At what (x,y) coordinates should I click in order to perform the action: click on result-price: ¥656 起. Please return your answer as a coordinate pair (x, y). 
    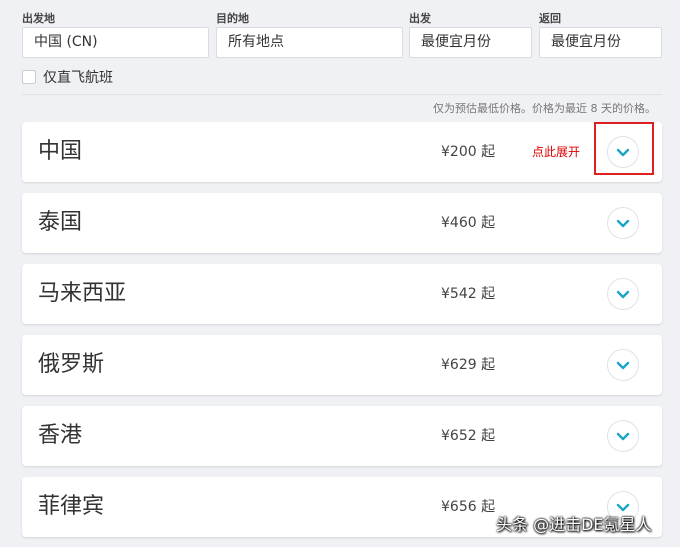
    Looking at the image, I should click on (468, 507).